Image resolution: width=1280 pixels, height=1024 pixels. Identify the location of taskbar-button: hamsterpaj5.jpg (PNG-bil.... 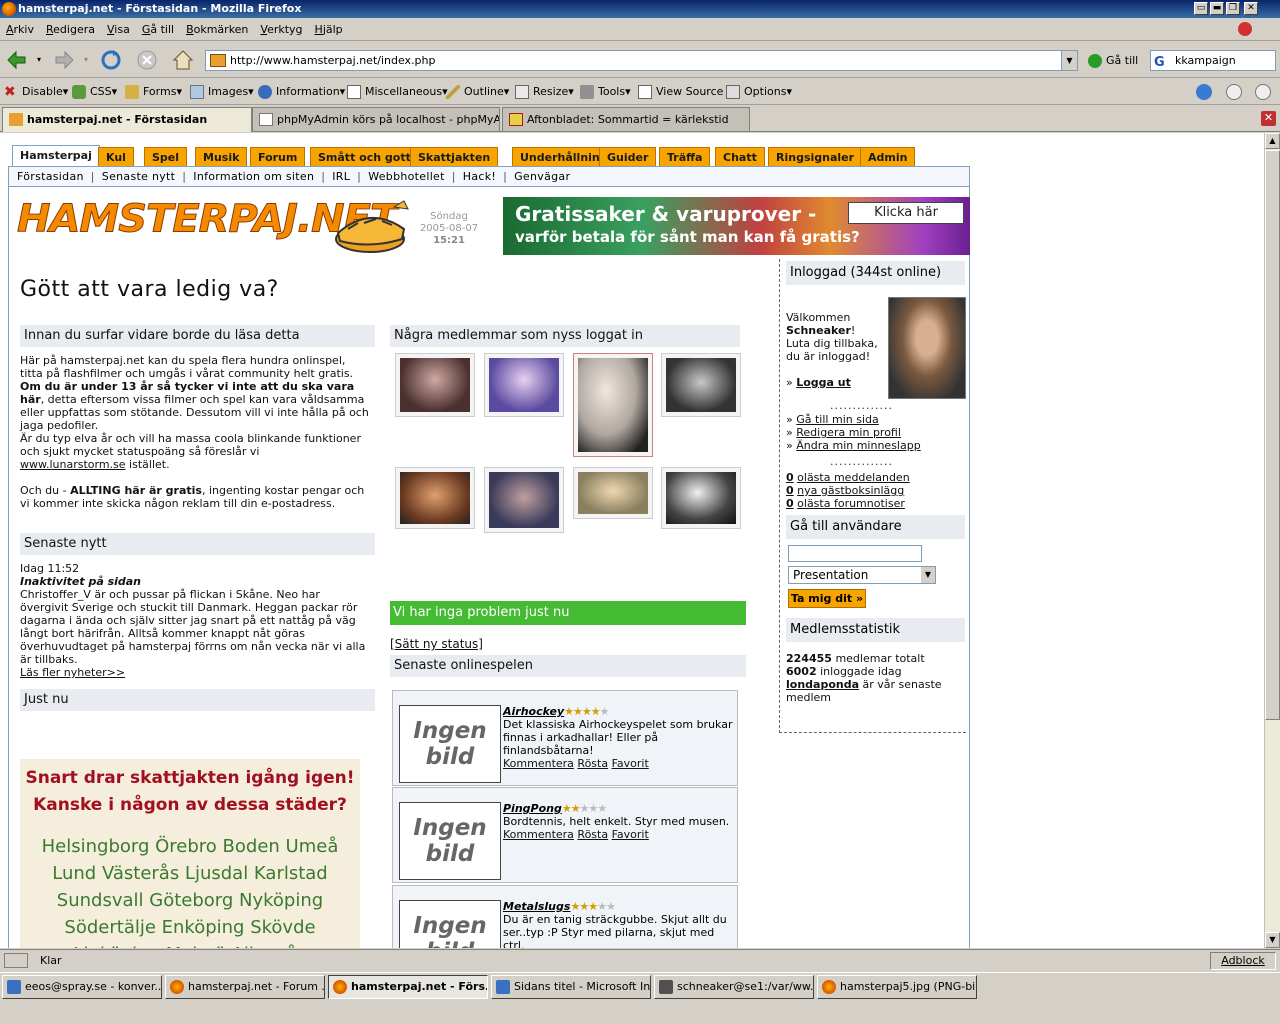
(897, 987).